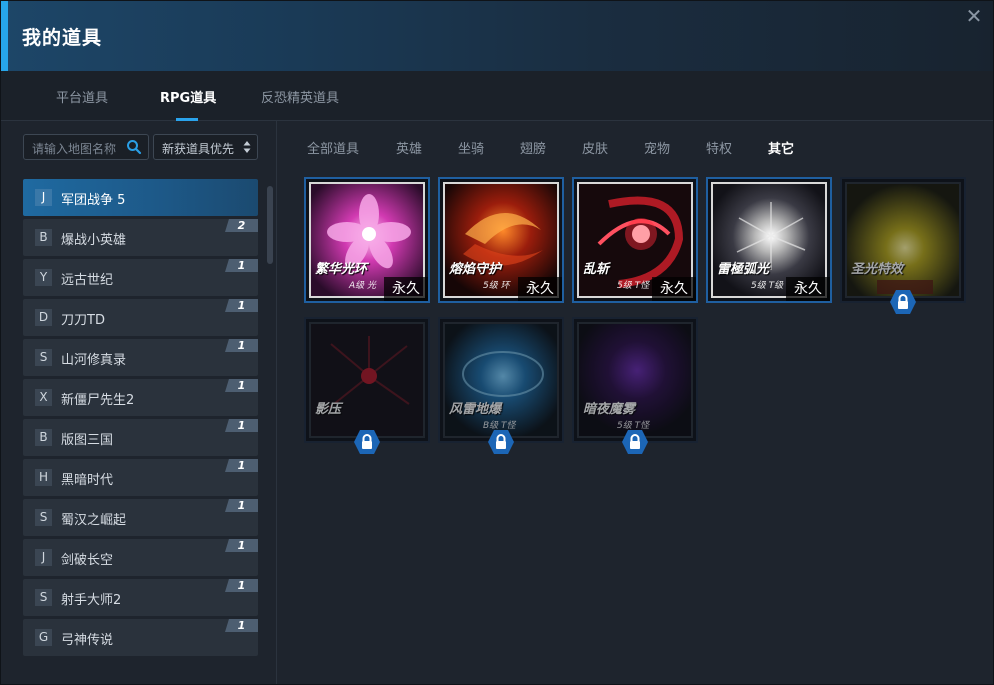 The image size is (994, 685). I want to click on tab-platform-props: 平台道具, so click(82, 96).